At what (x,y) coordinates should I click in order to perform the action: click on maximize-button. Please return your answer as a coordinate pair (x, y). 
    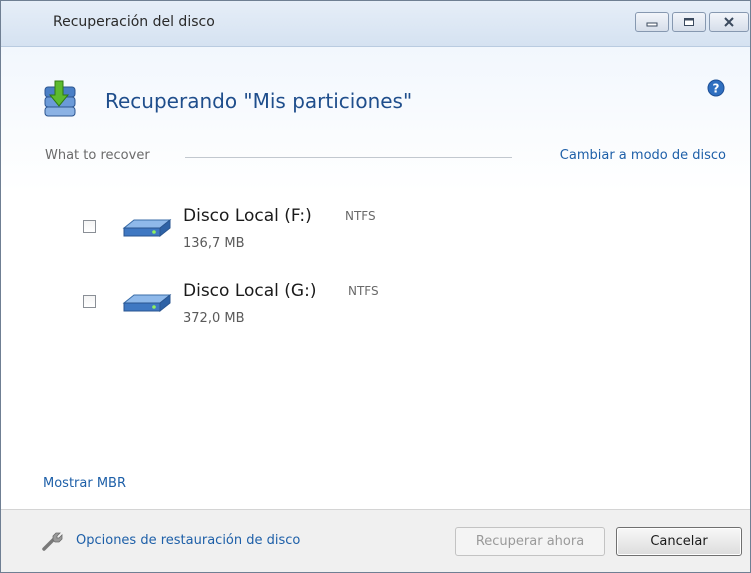
    Looking at the image, I should click on (689, 22).